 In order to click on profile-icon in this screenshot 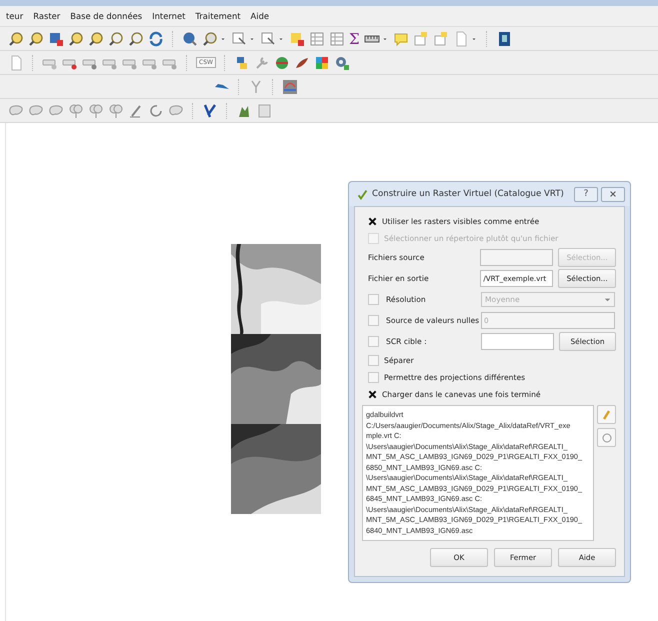, I will do `click(290, 86)`.